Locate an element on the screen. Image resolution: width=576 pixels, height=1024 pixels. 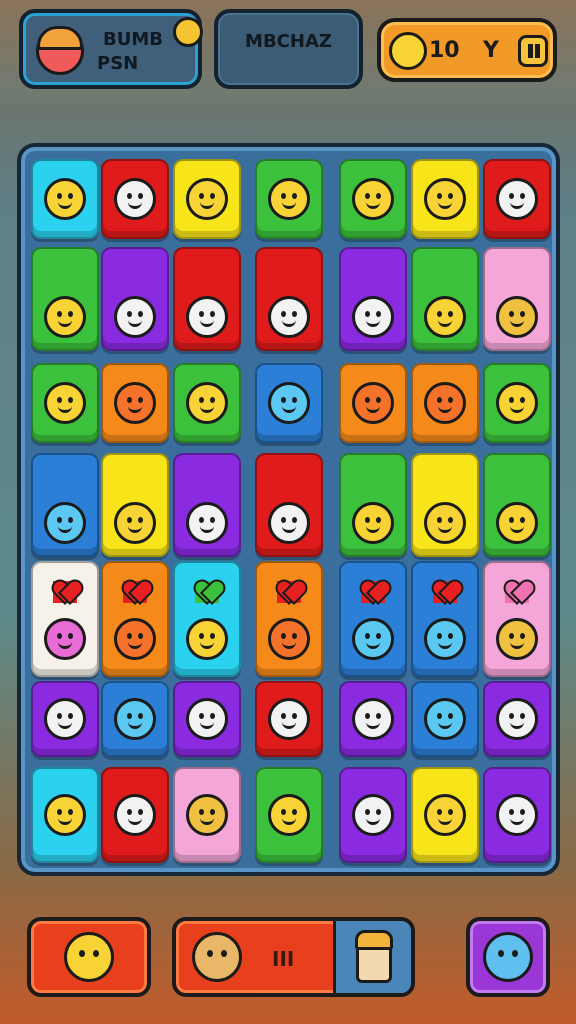
level-panel: MBCHAZ is located at coordinates (288, 49).